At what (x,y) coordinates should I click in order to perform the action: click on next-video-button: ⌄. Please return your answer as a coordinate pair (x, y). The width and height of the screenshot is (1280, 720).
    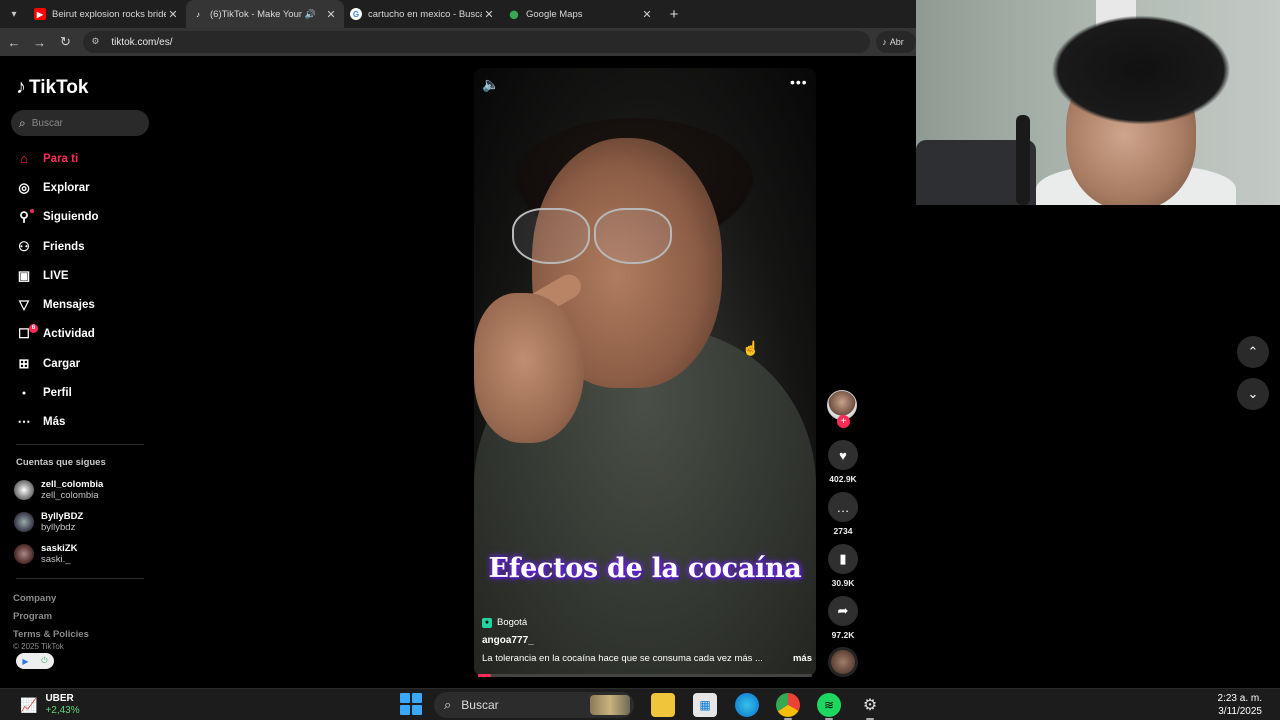
    Looking at the image, I should click on (1253, 394).